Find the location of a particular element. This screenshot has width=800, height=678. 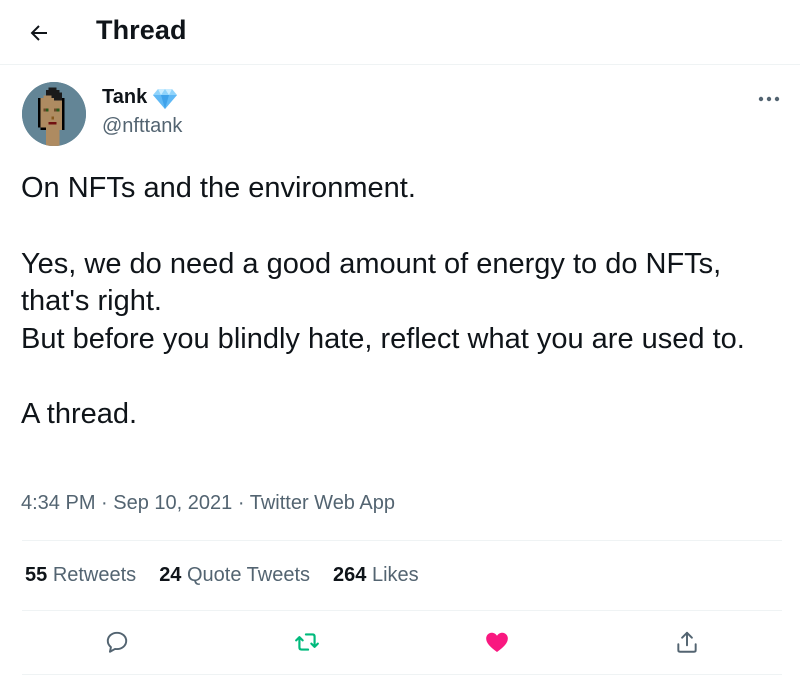

tweet-source: Twitter Web App is located at coordinates (322, 503).